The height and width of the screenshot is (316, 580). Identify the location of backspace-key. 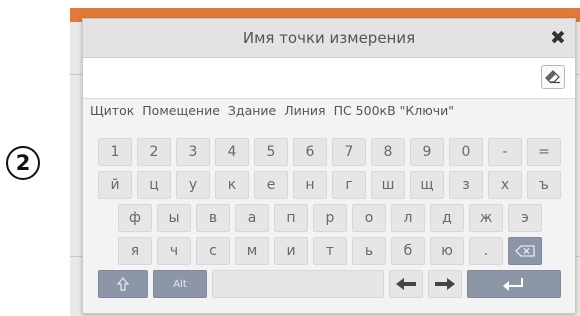
(525, 251).